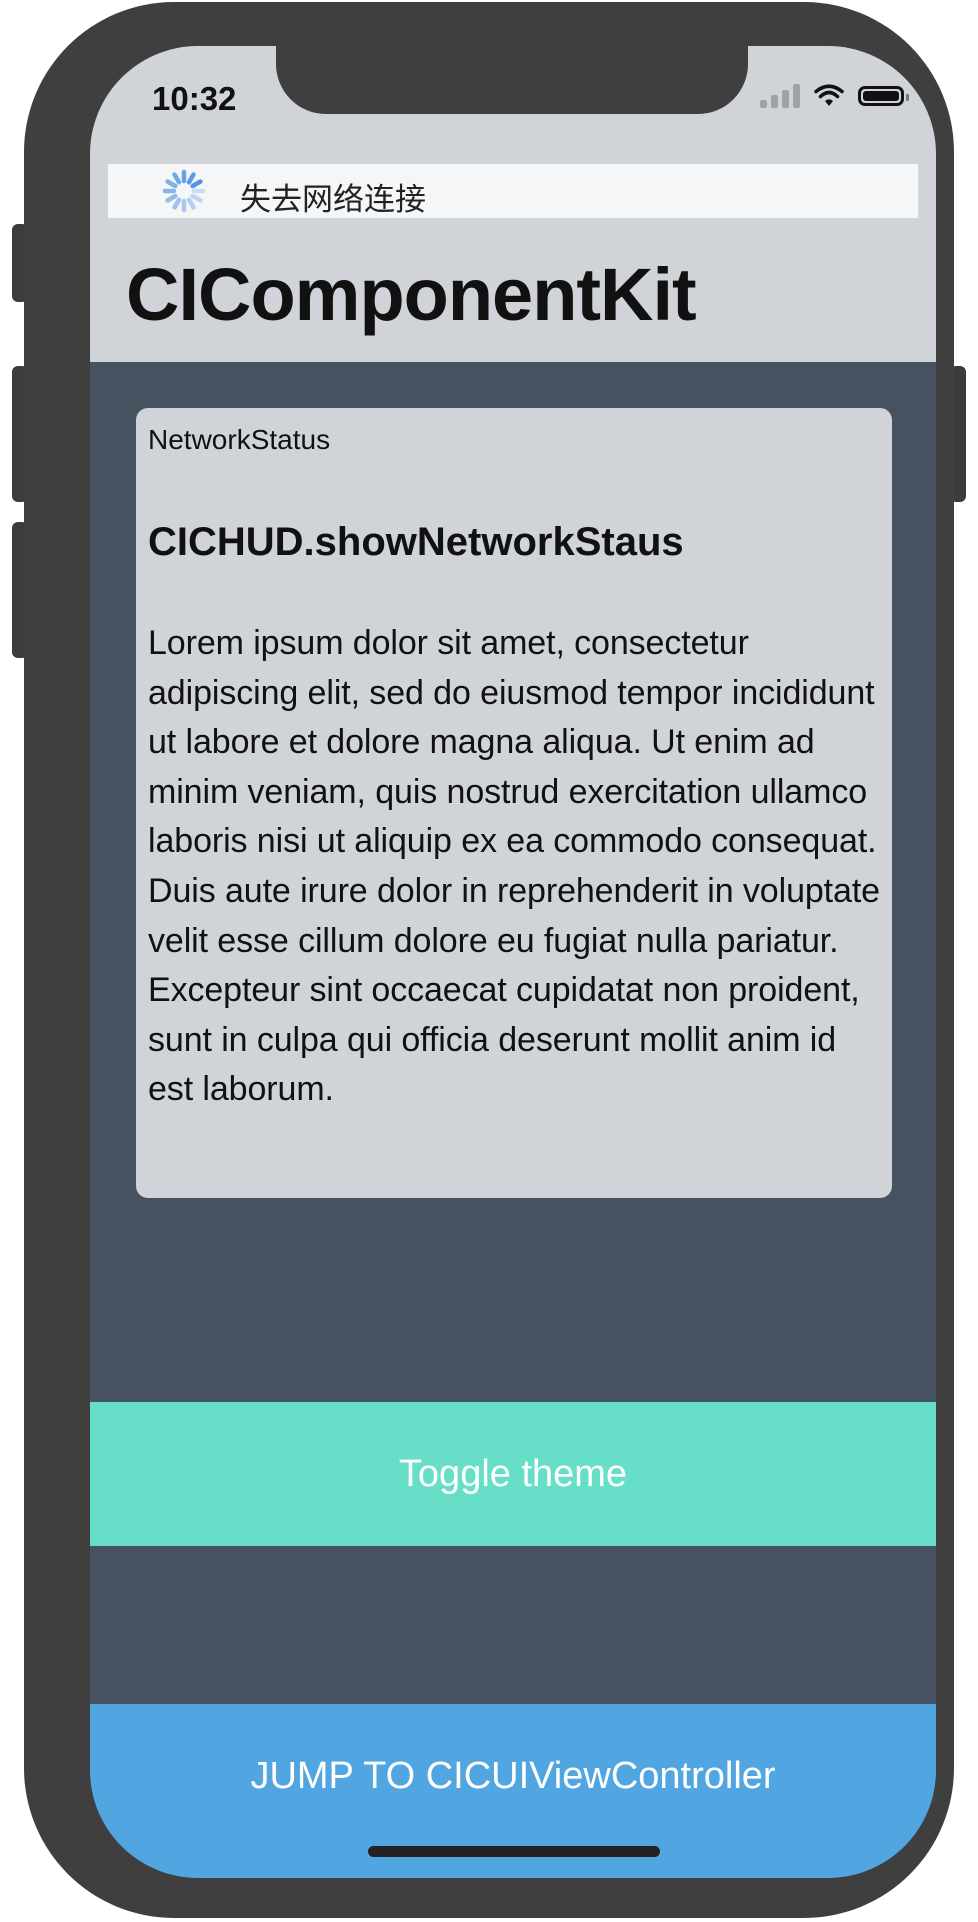 This screenshot has height=1922, width=978. What do you see at coordinates (514, 1851) in the screenshot?
I see `home-indicator` at bounding box center [514, 1851].